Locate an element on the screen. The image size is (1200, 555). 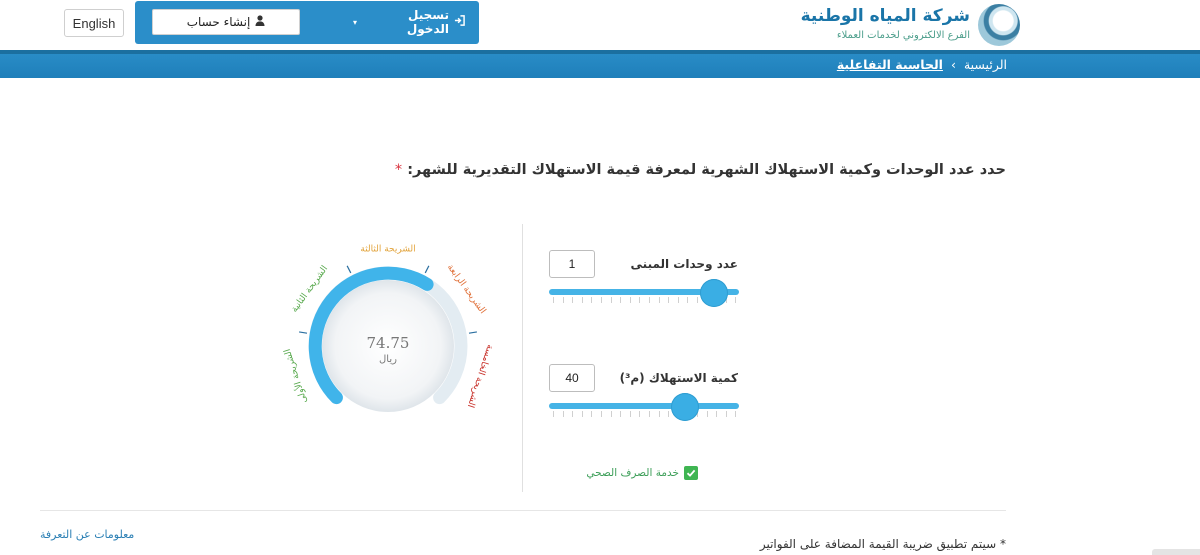
sewage-checkbox is located at coordinates (691, 473).